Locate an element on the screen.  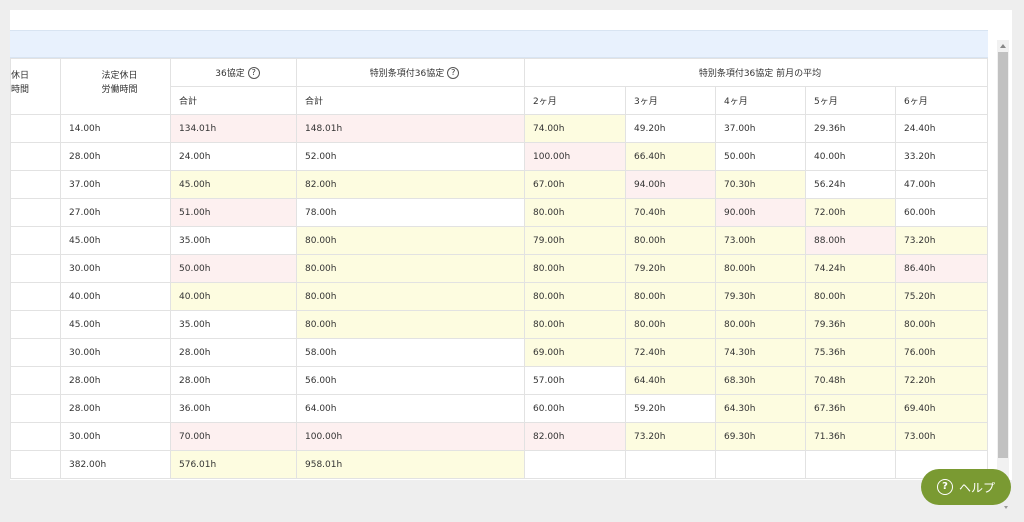
scrollbar-thumb is located at coordinates (1003, 255).